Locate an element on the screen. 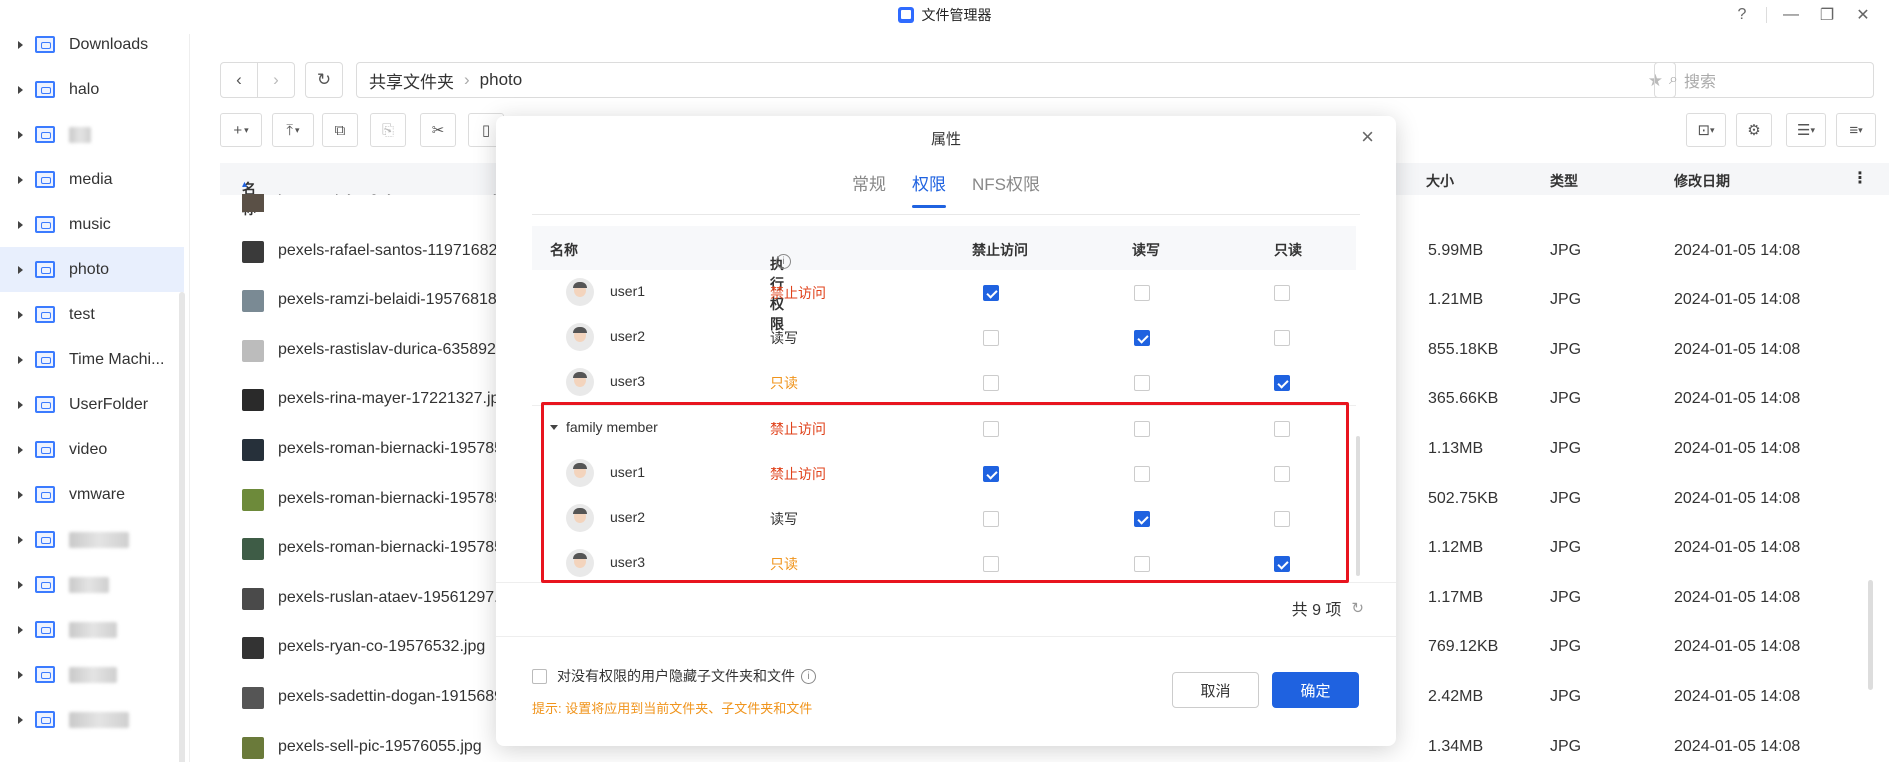 Image resolution: width=1889 pixels, height=762 pixels. column-modified: 修改日期 is located at coordinates (1702, 181).